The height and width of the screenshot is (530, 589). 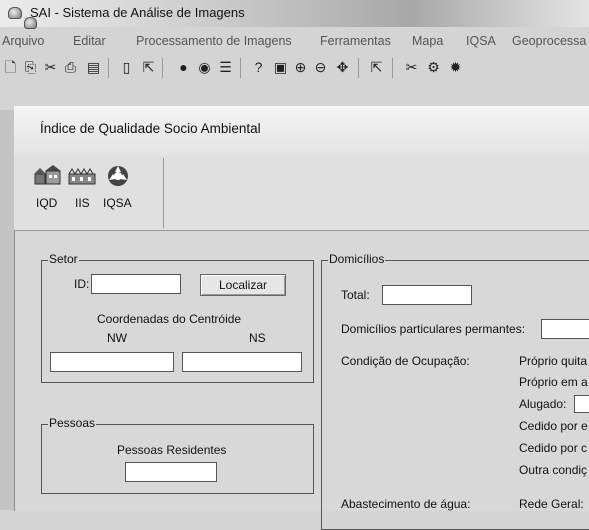 I want to click on tab-iis-label: IIS, so click(x=82, y=203).